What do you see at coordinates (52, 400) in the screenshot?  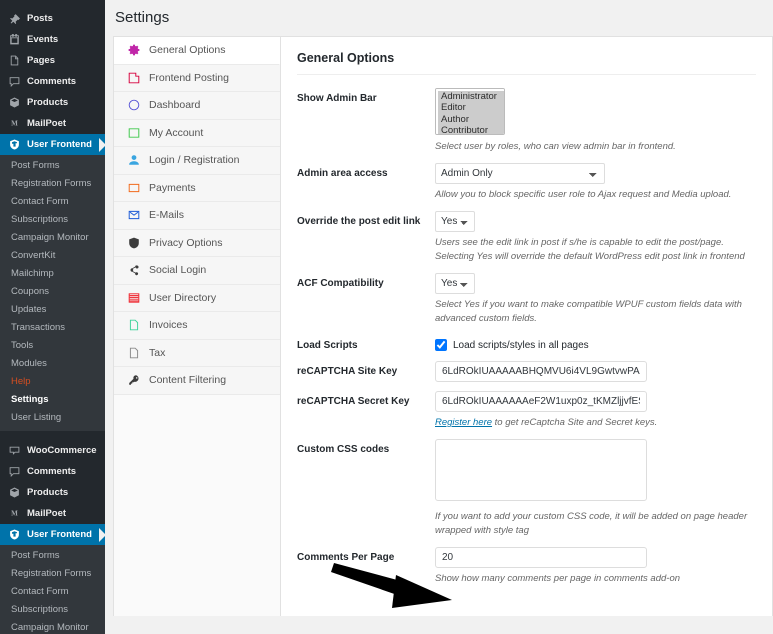 I see `submenu-item-settings: Settings` at bounding box center [52, 400].